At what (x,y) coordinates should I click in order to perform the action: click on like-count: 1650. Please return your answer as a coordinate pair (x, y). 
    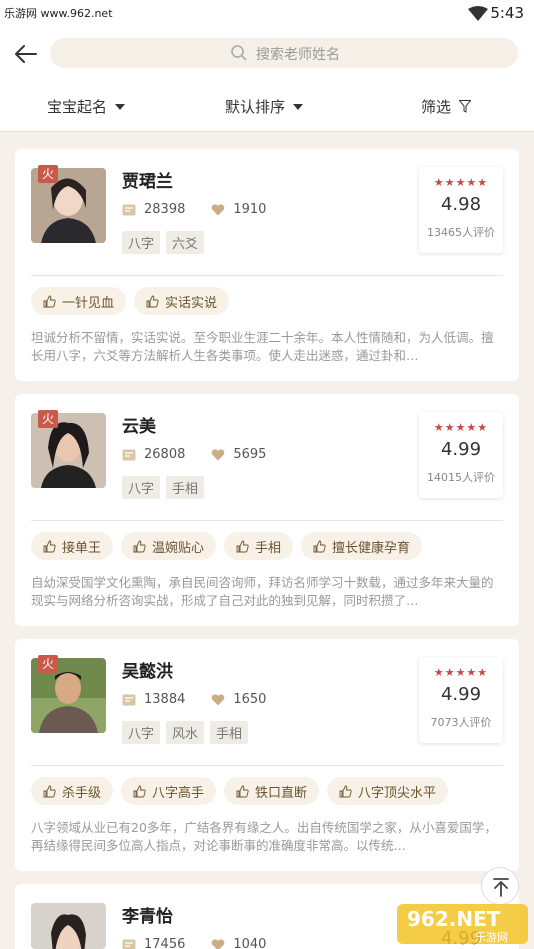
    Looking at the image, I should click on (250, 699).